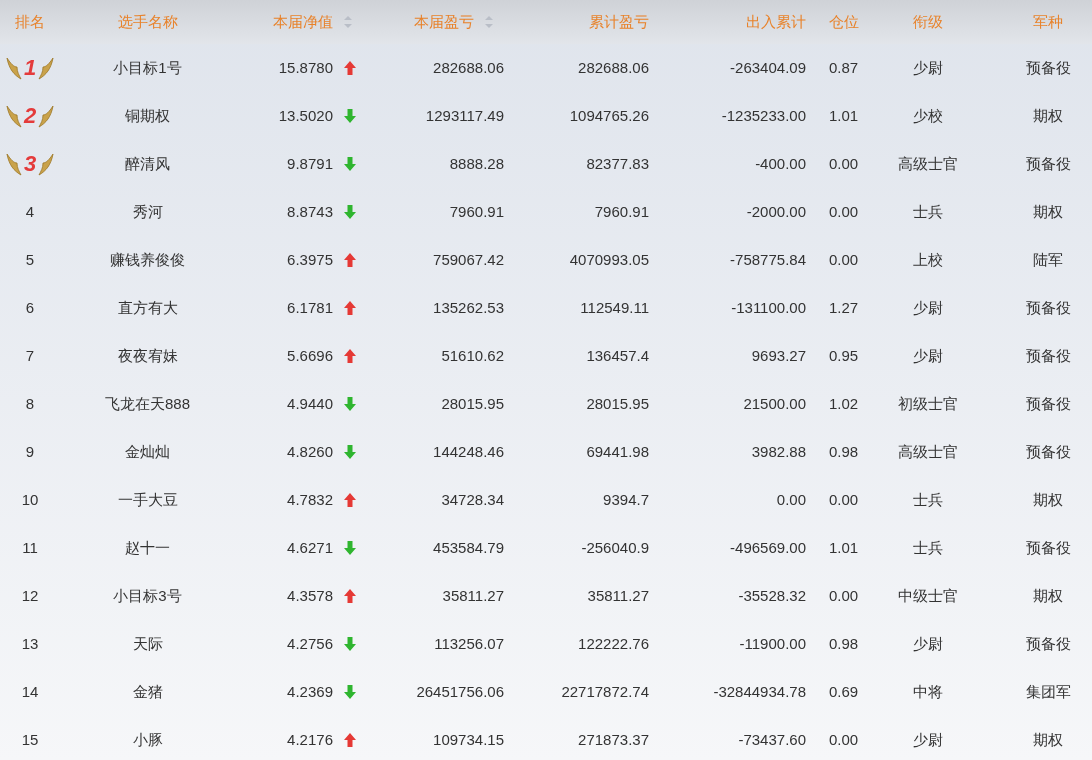 The image size is (1092, 760). Describe the element at coordinates (444, 22) in the screenshot. I see `column-header: 本届盈亏` at that location.